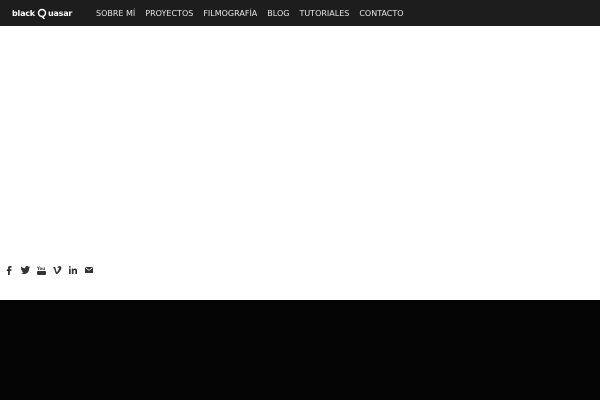 Image resolution: width=600 pixels, height=400 pixels. Describe the element at coordinates (23, 13) in the screenshot. I see `logo-text-left: black` at that location.